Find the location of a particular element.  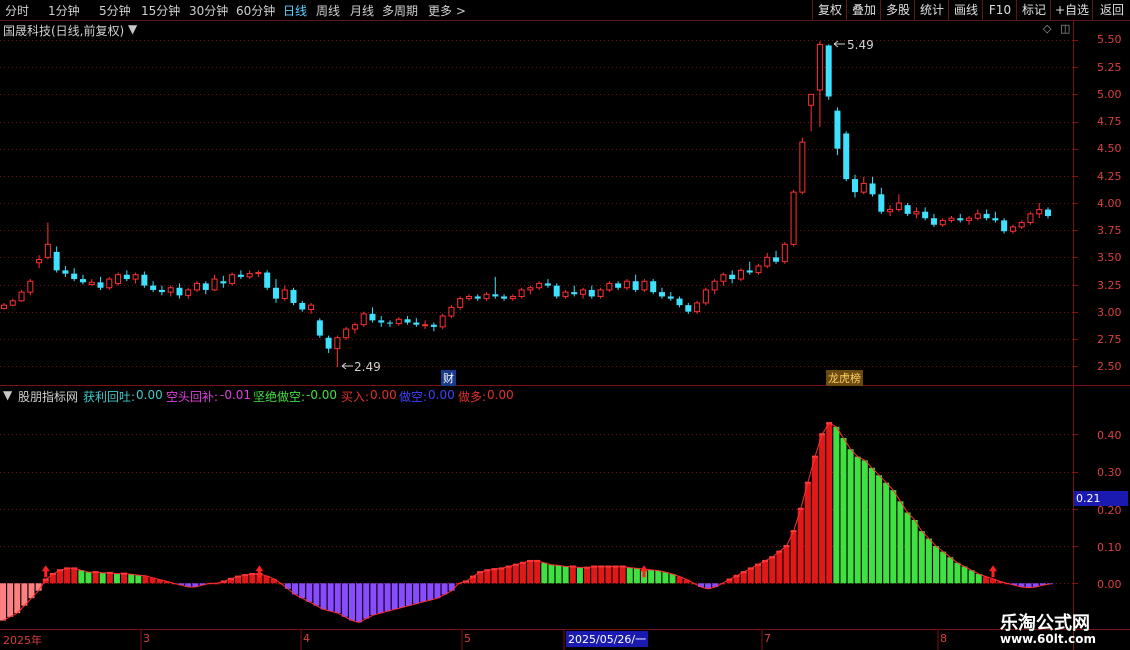

low-price-label: 2.49 is located at coordinates (367, 367).